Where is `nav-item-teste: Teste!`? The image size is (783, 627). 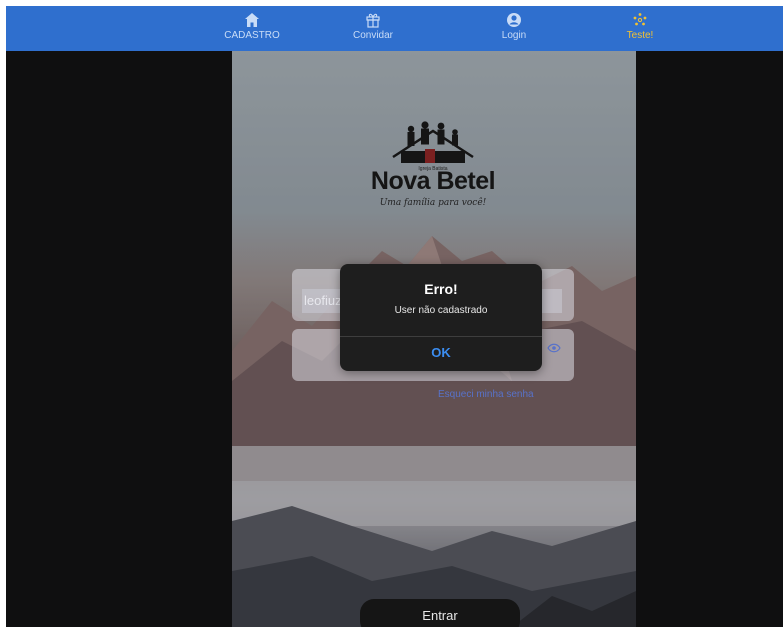
nav-item-teste: Teste! is located at coordinates (640, 29).